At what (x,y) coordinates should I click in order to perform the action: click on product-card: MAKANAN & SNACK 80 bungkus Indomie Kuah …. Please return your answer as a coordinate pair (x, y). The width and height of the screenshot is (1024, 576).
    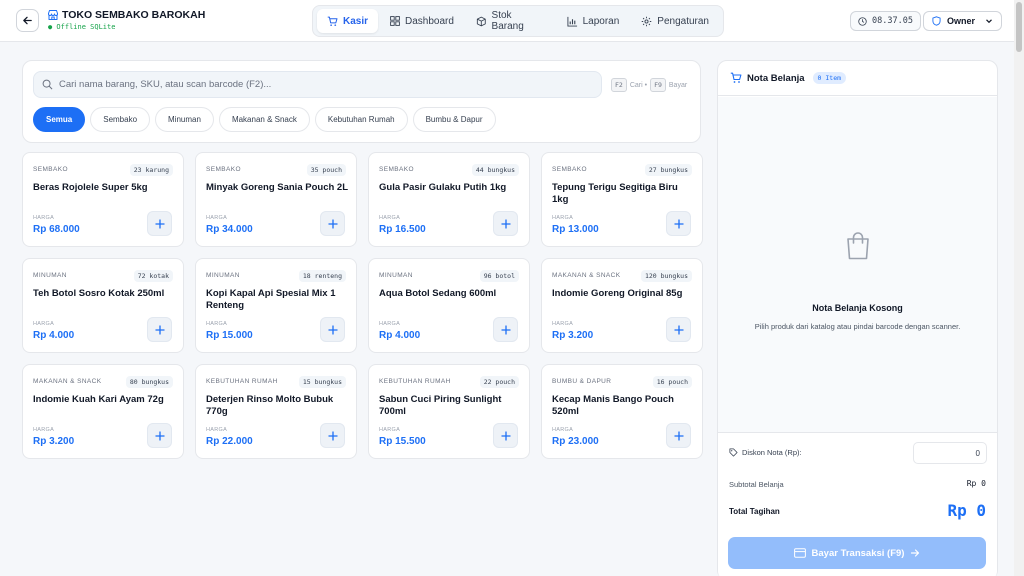
    Looking at the image, I should click on (103, 411).